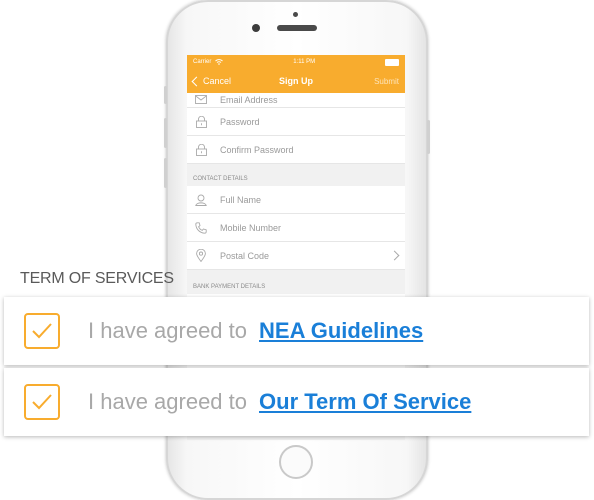  What do you see at coordinates (296, 150) in the screenshot?
I see `confirm-password-field: Confirm Password` at bounding box center [296, 150].